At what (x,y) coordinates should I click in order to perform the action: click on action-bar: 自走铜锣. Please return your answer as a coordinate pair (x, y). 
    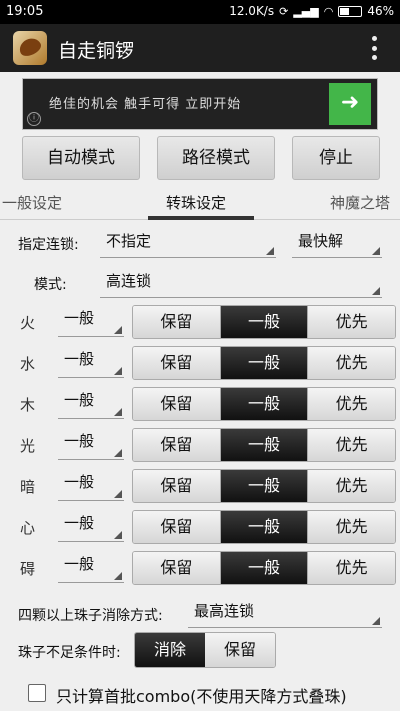
    Looking at the image, I should click on (200, 48).